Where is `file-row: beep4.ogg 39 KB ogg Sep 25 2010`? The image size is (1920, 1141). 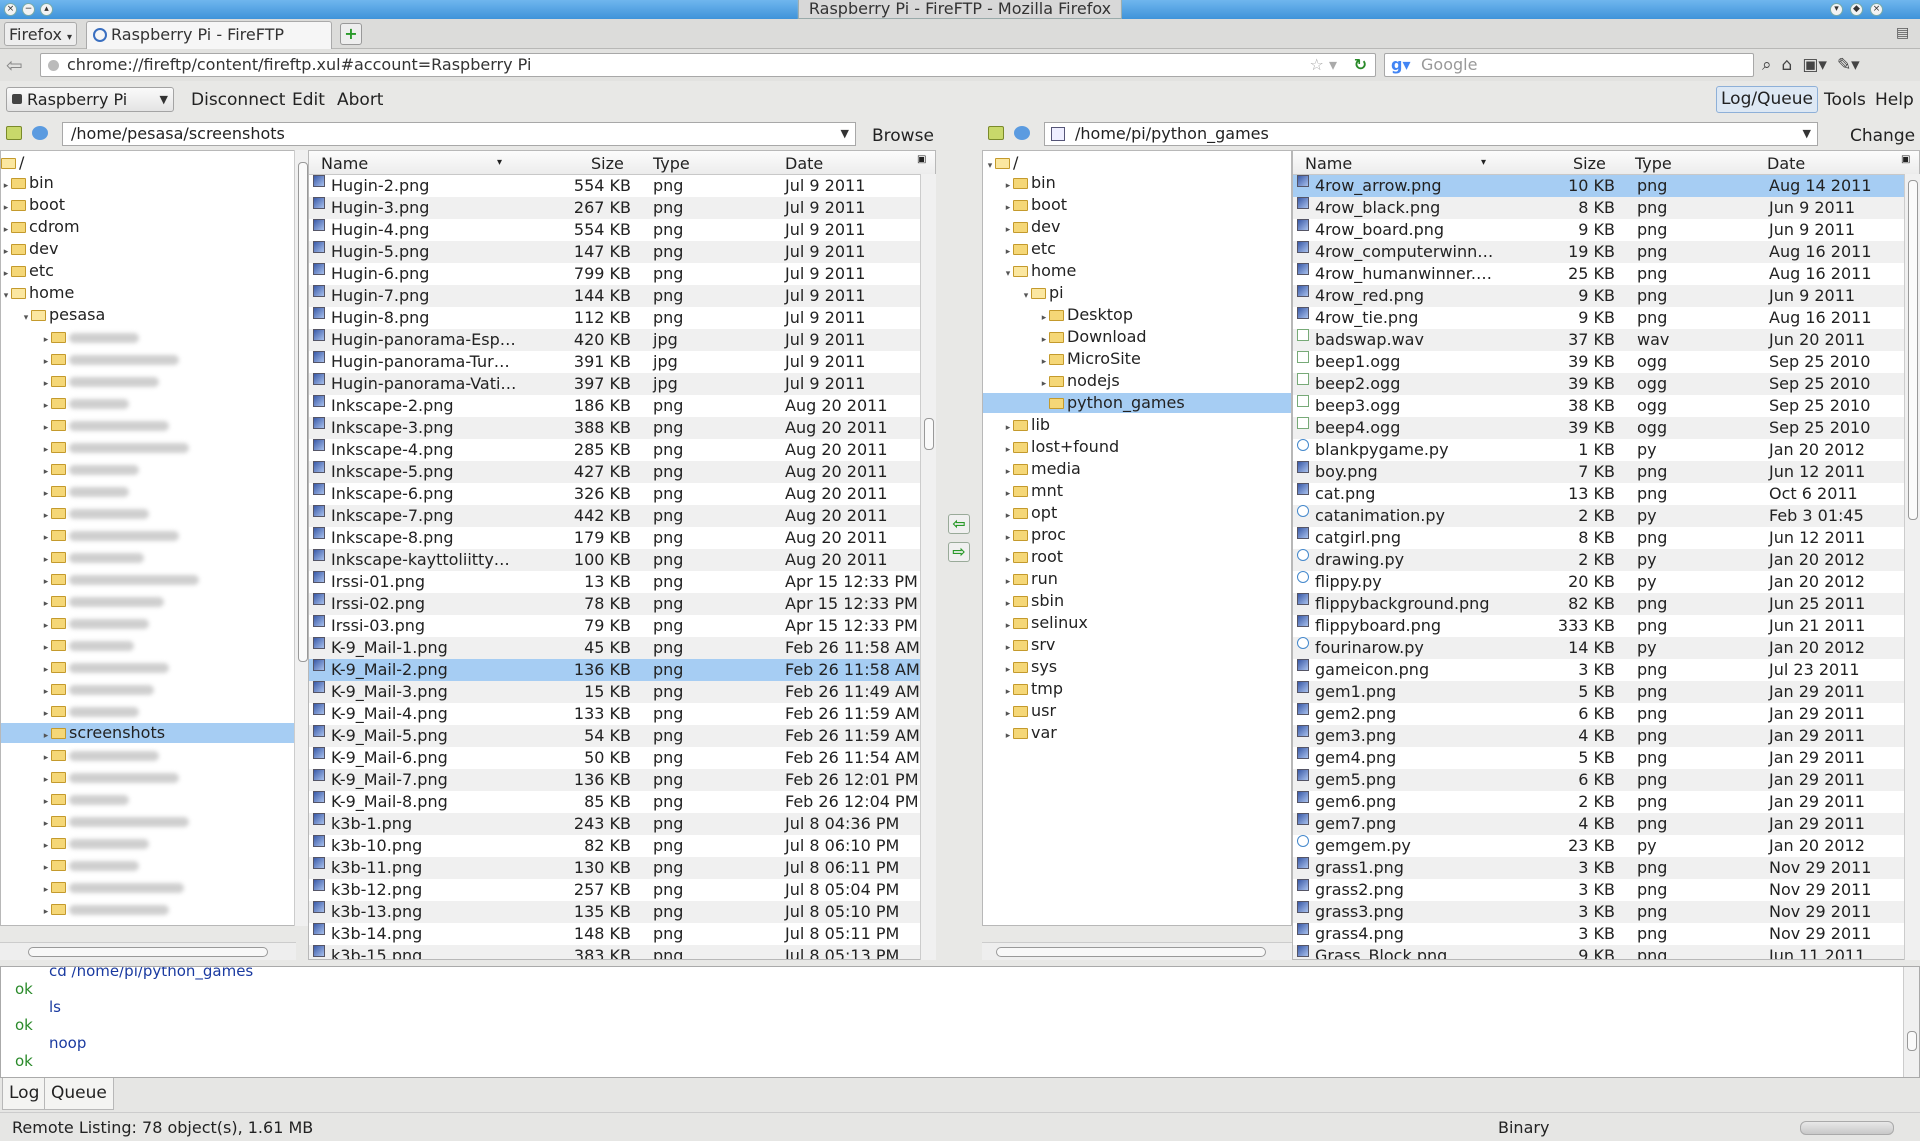
file-row: beep4.ogg 39 KB ogg Sep 25 2010 is located at coordinates (1599, 428).